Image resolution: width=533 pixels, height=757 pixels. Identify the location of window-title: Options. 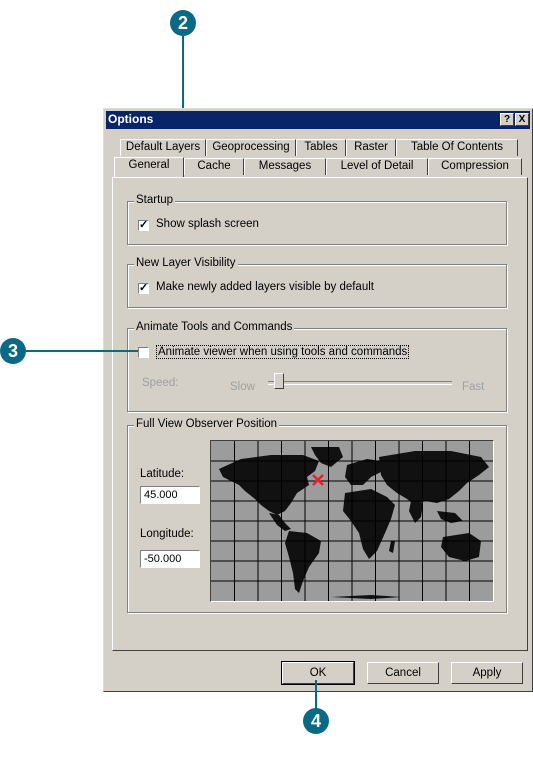
(131, 119).